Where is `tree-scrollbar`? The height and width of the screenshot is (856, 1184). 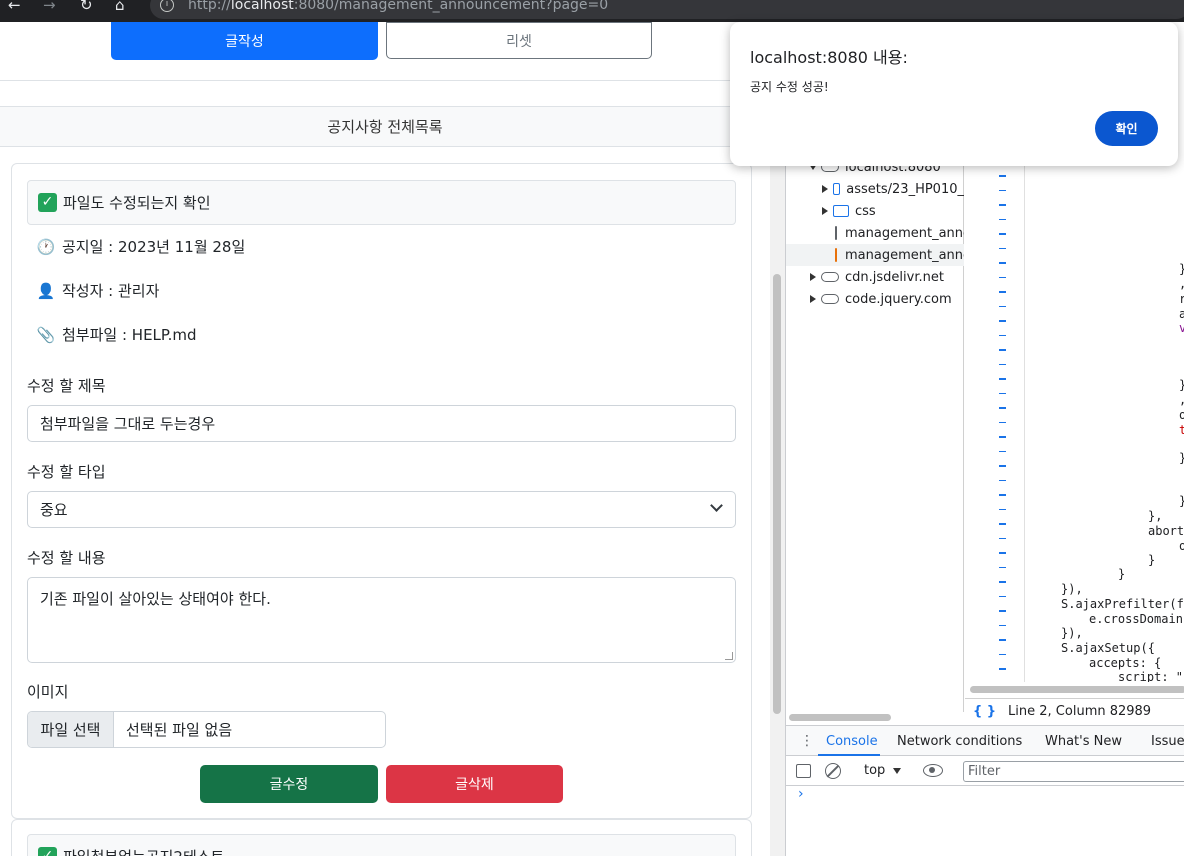 tree-scrollbar is located at coordinates (840, 717).